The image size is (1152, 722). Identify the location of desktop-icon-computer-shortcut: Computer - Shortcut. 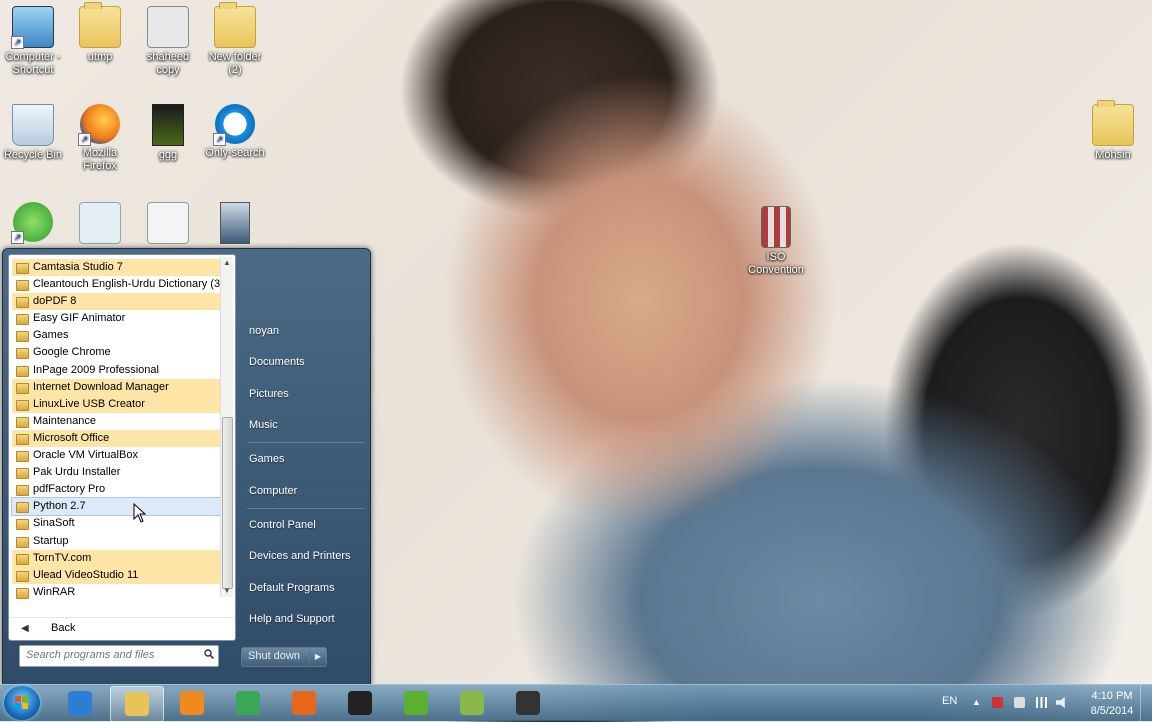
(33, 41).